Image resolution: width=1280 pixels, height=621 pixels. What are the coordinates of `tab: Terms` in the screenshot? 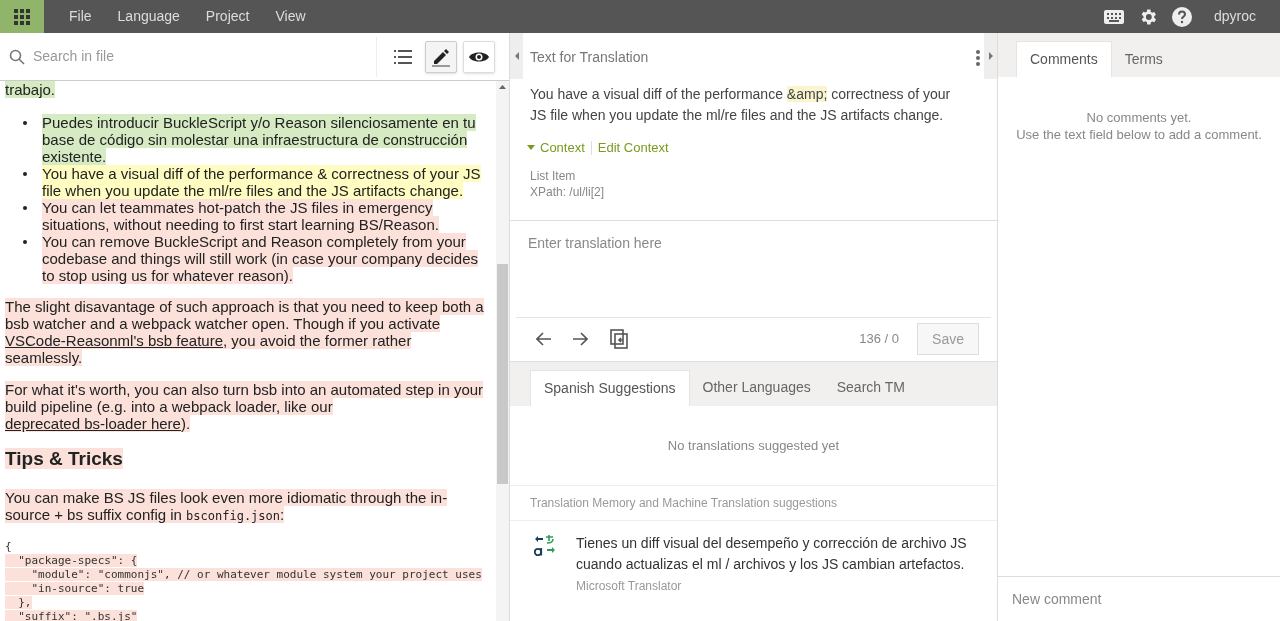 It's located at (1143, 59).